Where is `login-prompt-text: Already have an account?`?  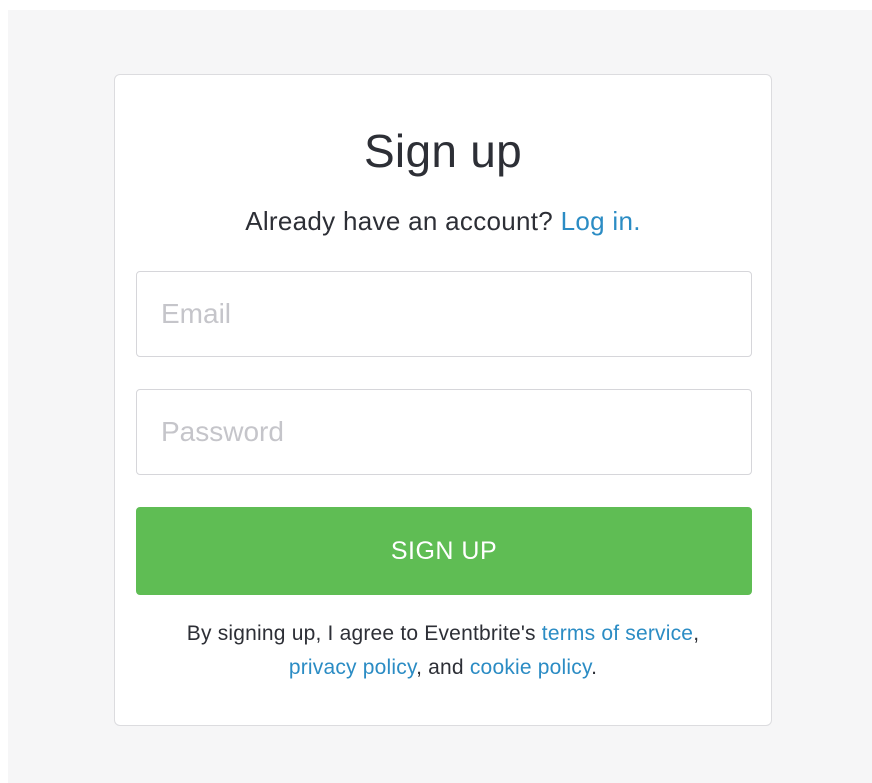 login-prompt-text: Already have an account? is located at coordinates (403, 221).